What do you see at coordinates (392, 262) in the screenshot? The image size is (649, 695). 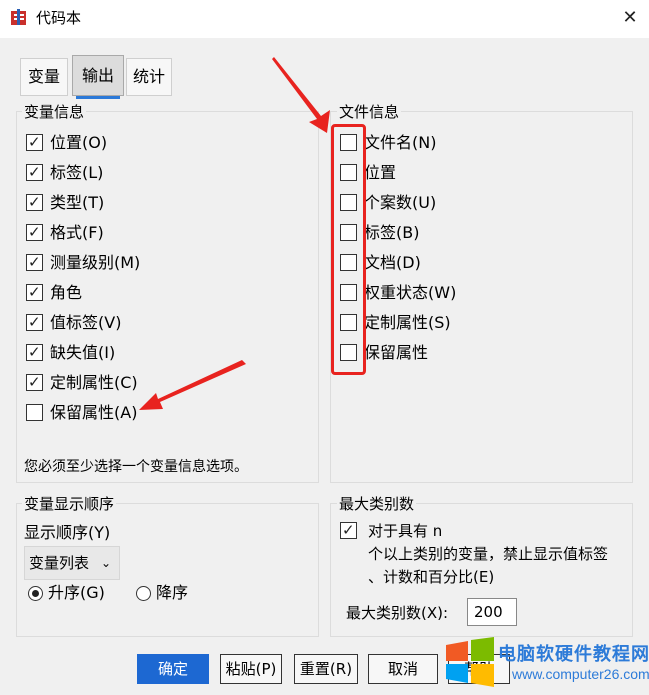 I see `checkbox-label: 文档(D)` at bounding box center [392, 262].